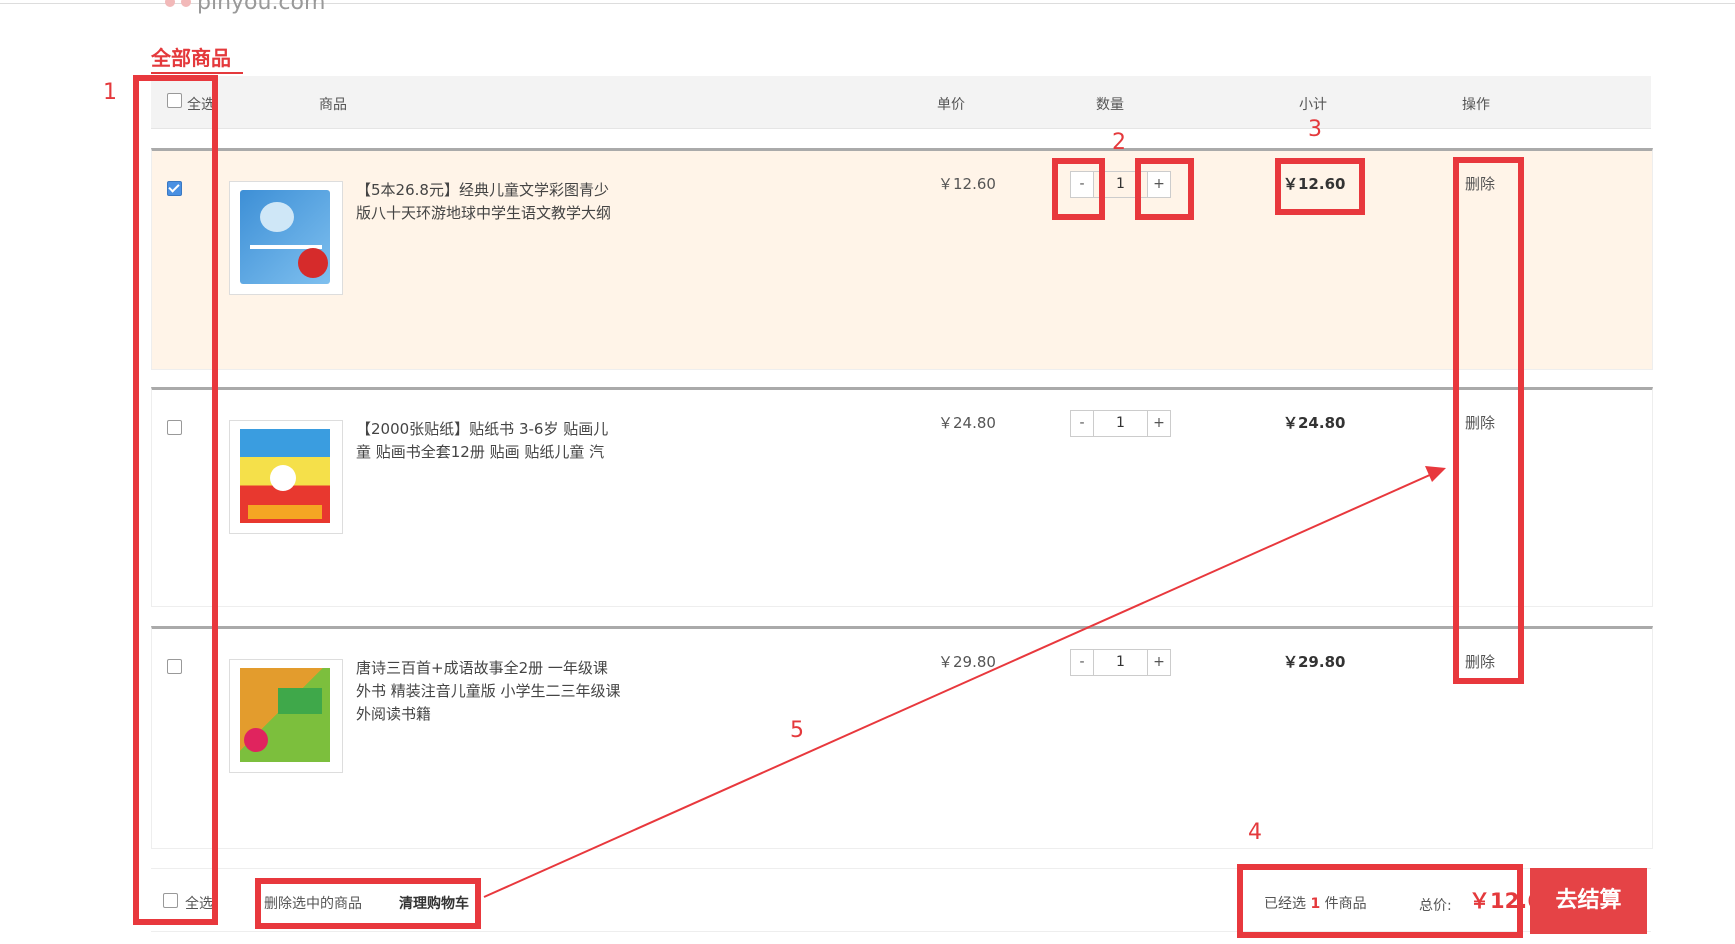  Describe the element at coordinates (110, 92) in the screenshot. I see `annotation-number-1: 1` at that location.